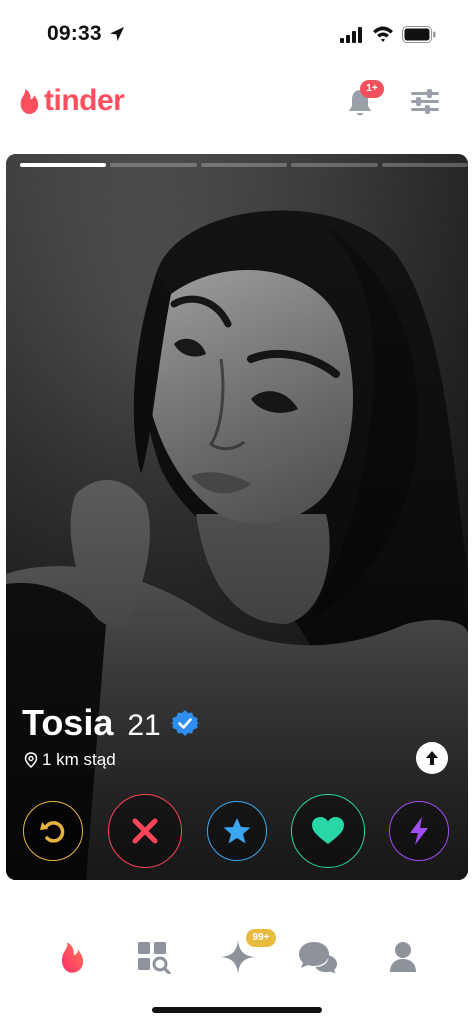  I want to click on x-icon, so click(145, 831).